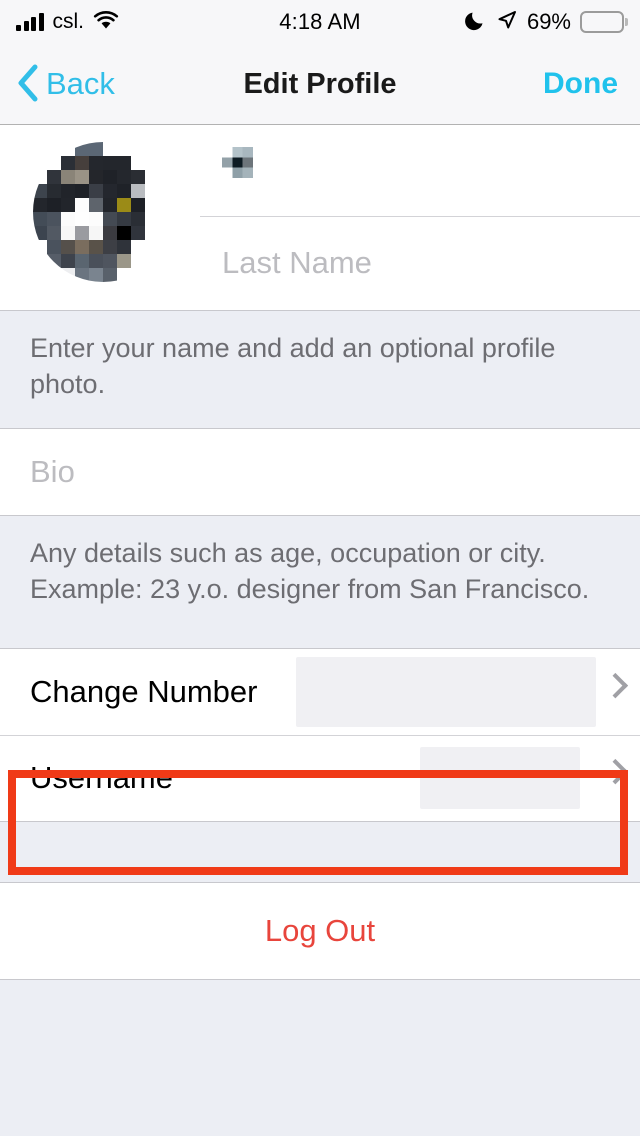 Image resolution: width=640 pixels, height=1136 pixels. Describe the element at coordinates (320, 472) in the screenshot. I see `bio-row: Bio` at that location.